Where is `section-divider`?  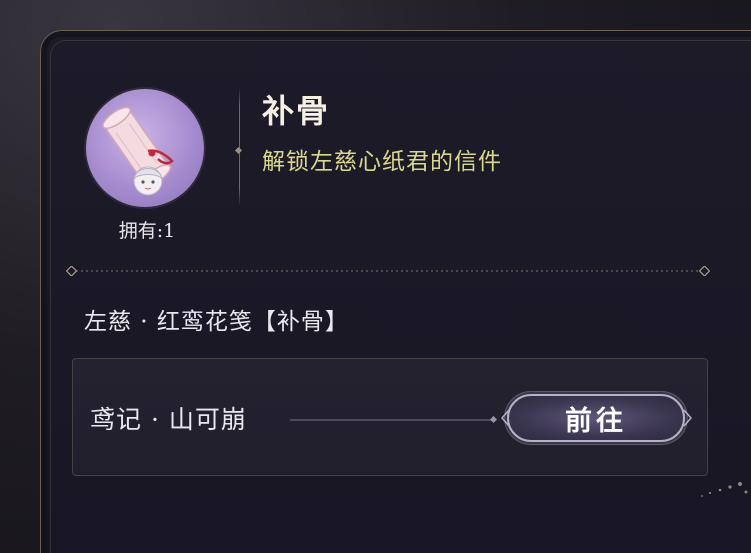
section-divider is located at coordinates (388, 271).